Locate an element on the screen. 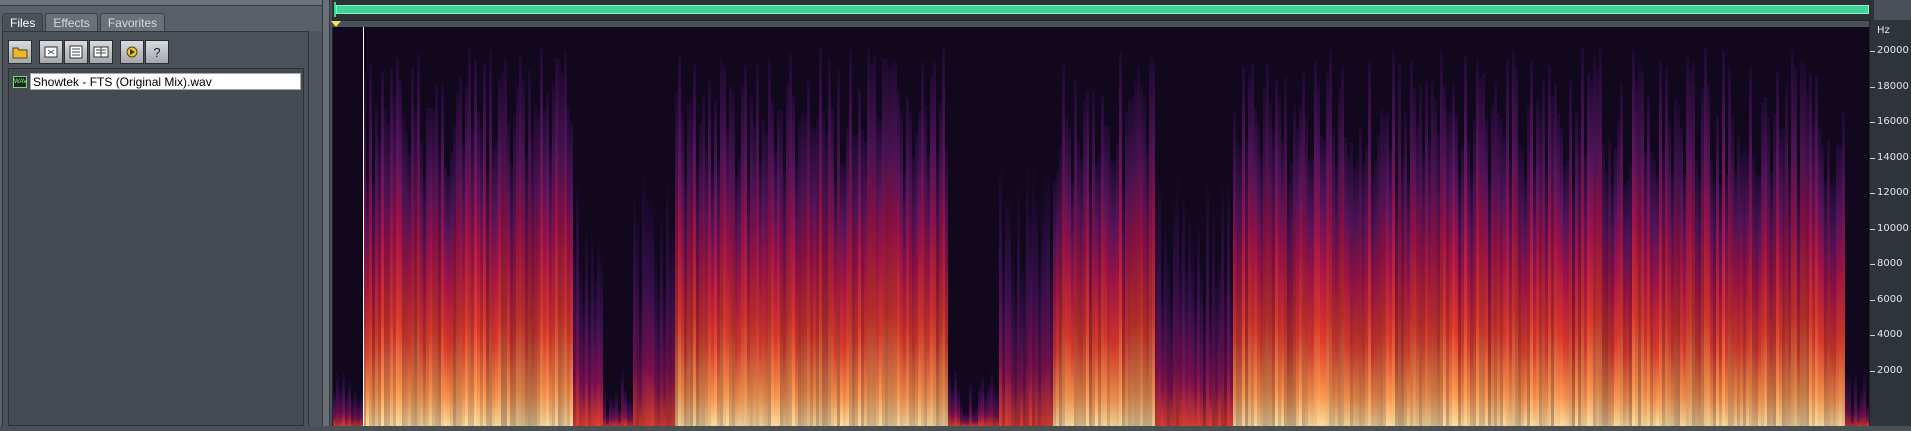 This screenshot has height=431, width=1911. wave-file-icon: WAV is located at coordinates (20, 81).